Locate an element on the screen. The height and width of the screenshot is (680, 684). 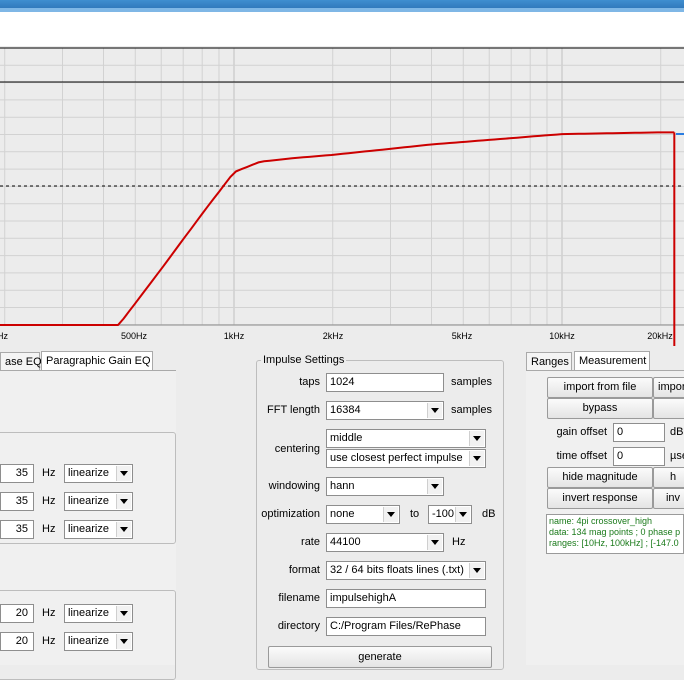
rate-value: 44100 is located at coordinates (345, 542).